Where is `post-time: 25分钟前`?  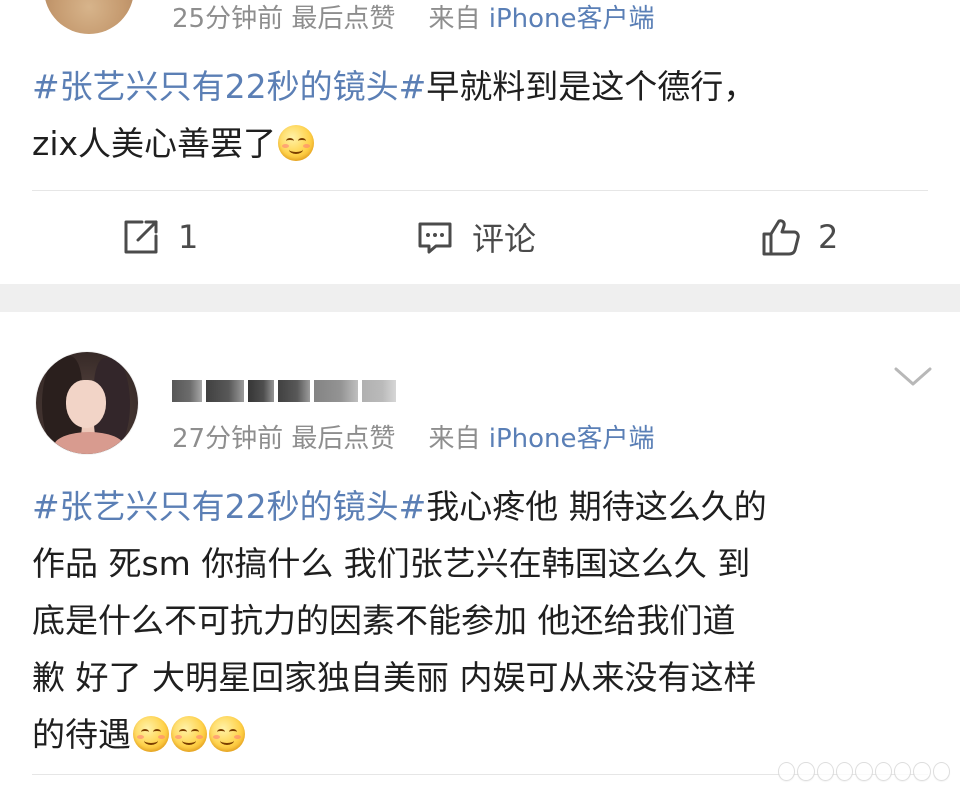
post-time: 25分钟前 is located at coordinates (228, 19).